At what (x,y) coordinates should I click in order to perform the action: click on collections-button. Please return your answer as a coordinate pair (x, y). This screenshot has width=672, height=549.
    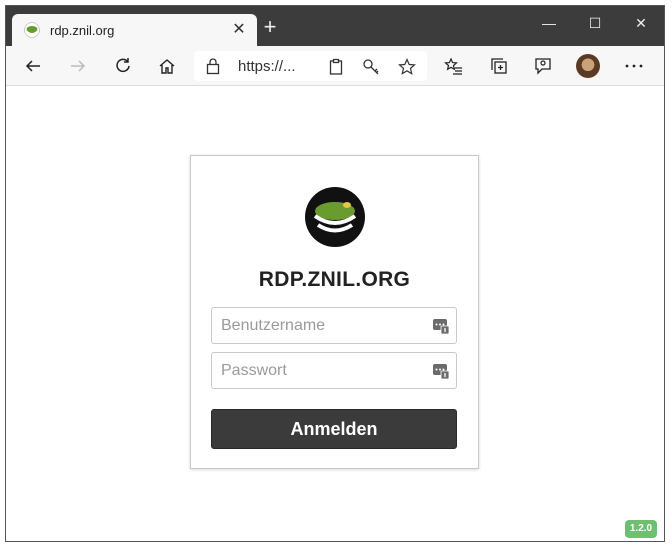
    Looking at the image, I should click on (499, 66).